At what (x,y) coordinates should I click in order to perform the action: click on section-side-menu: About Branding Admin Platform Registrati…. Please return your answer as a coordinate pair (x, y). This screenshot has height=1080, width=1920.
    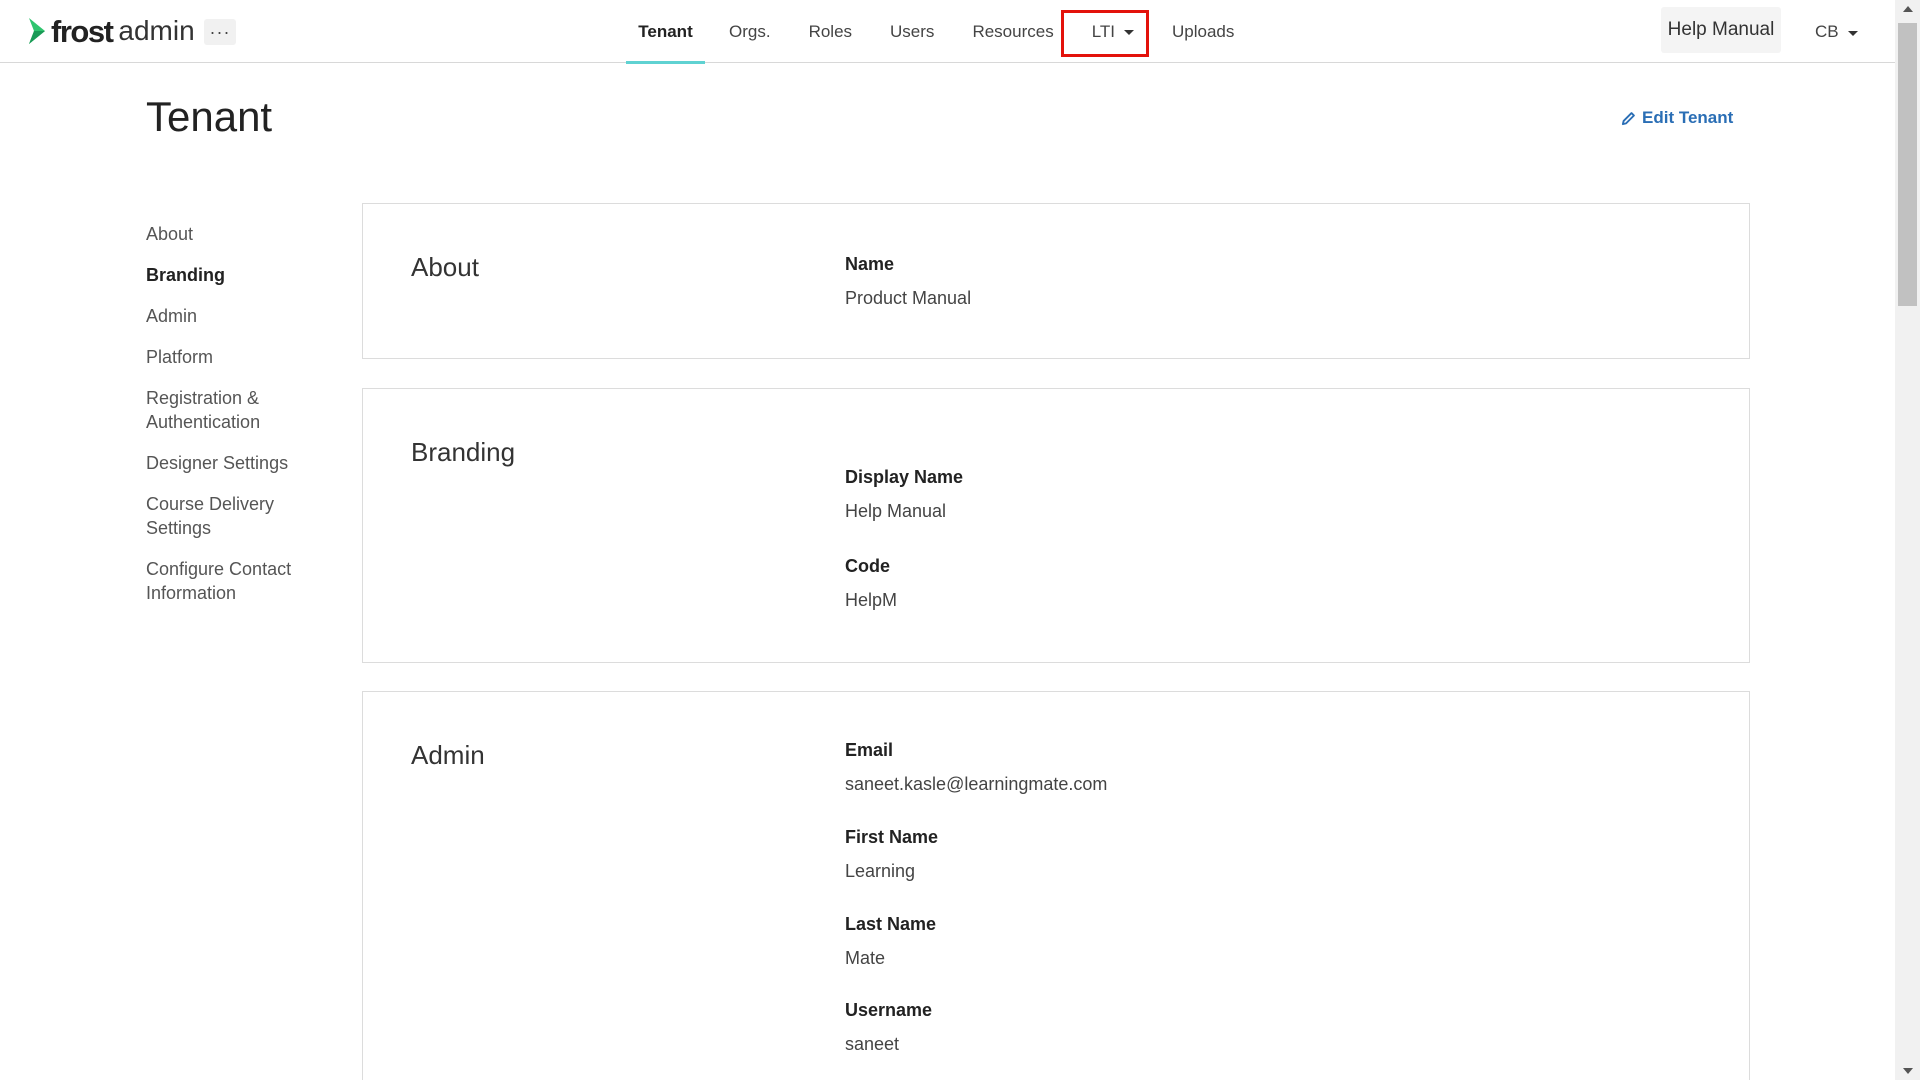
    Looking at the image, I should click on (236, 422).